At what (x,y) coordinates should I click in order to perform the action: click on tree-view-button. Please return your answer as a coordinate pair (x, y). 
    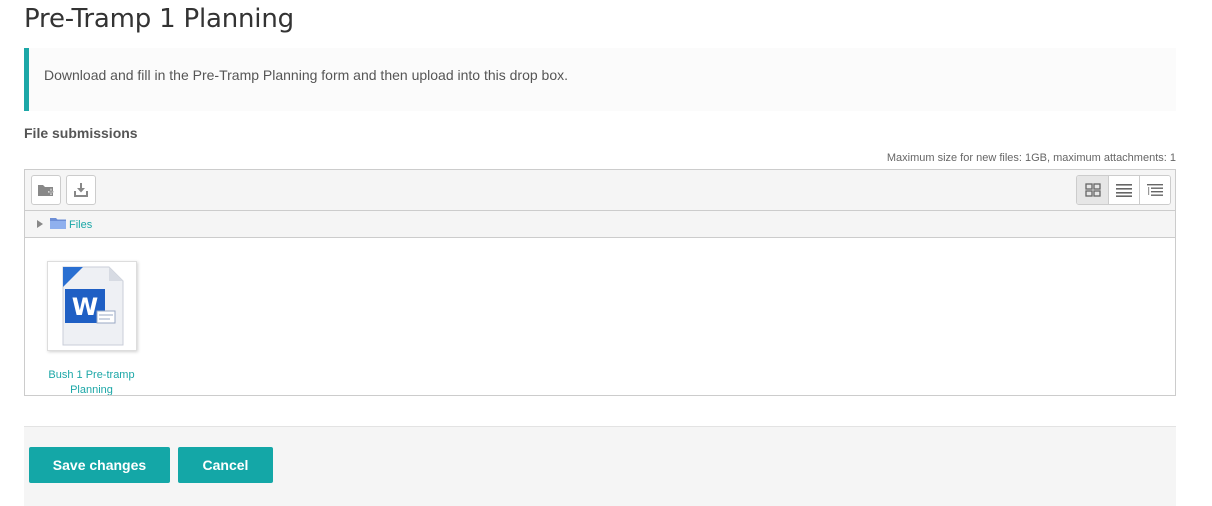
    Looking at the image, I should click on (1154, 190).